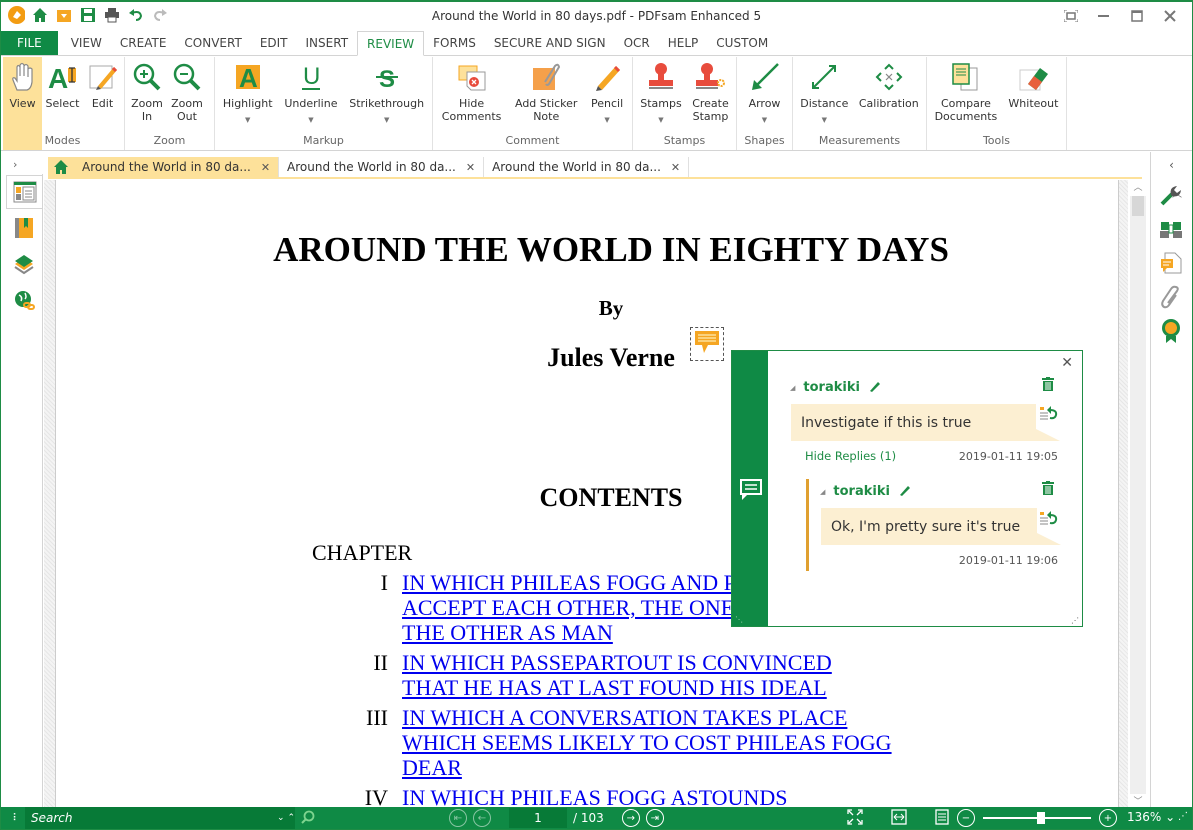 The height and width of the screenshot is (830, 1193). Describe the element at coordinates (1171, 263) in the screenshot. I see `comments-panel-button` at that location.